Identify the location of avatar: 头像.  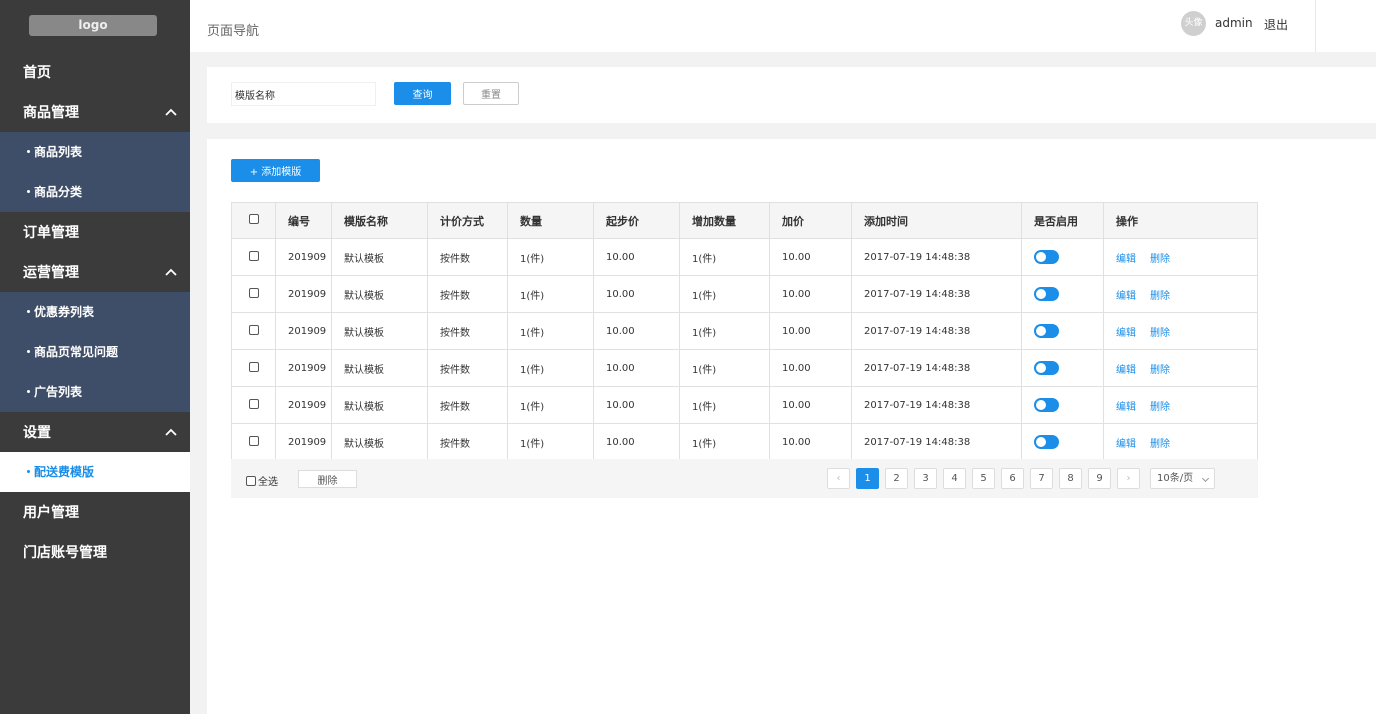
(1193, 23).